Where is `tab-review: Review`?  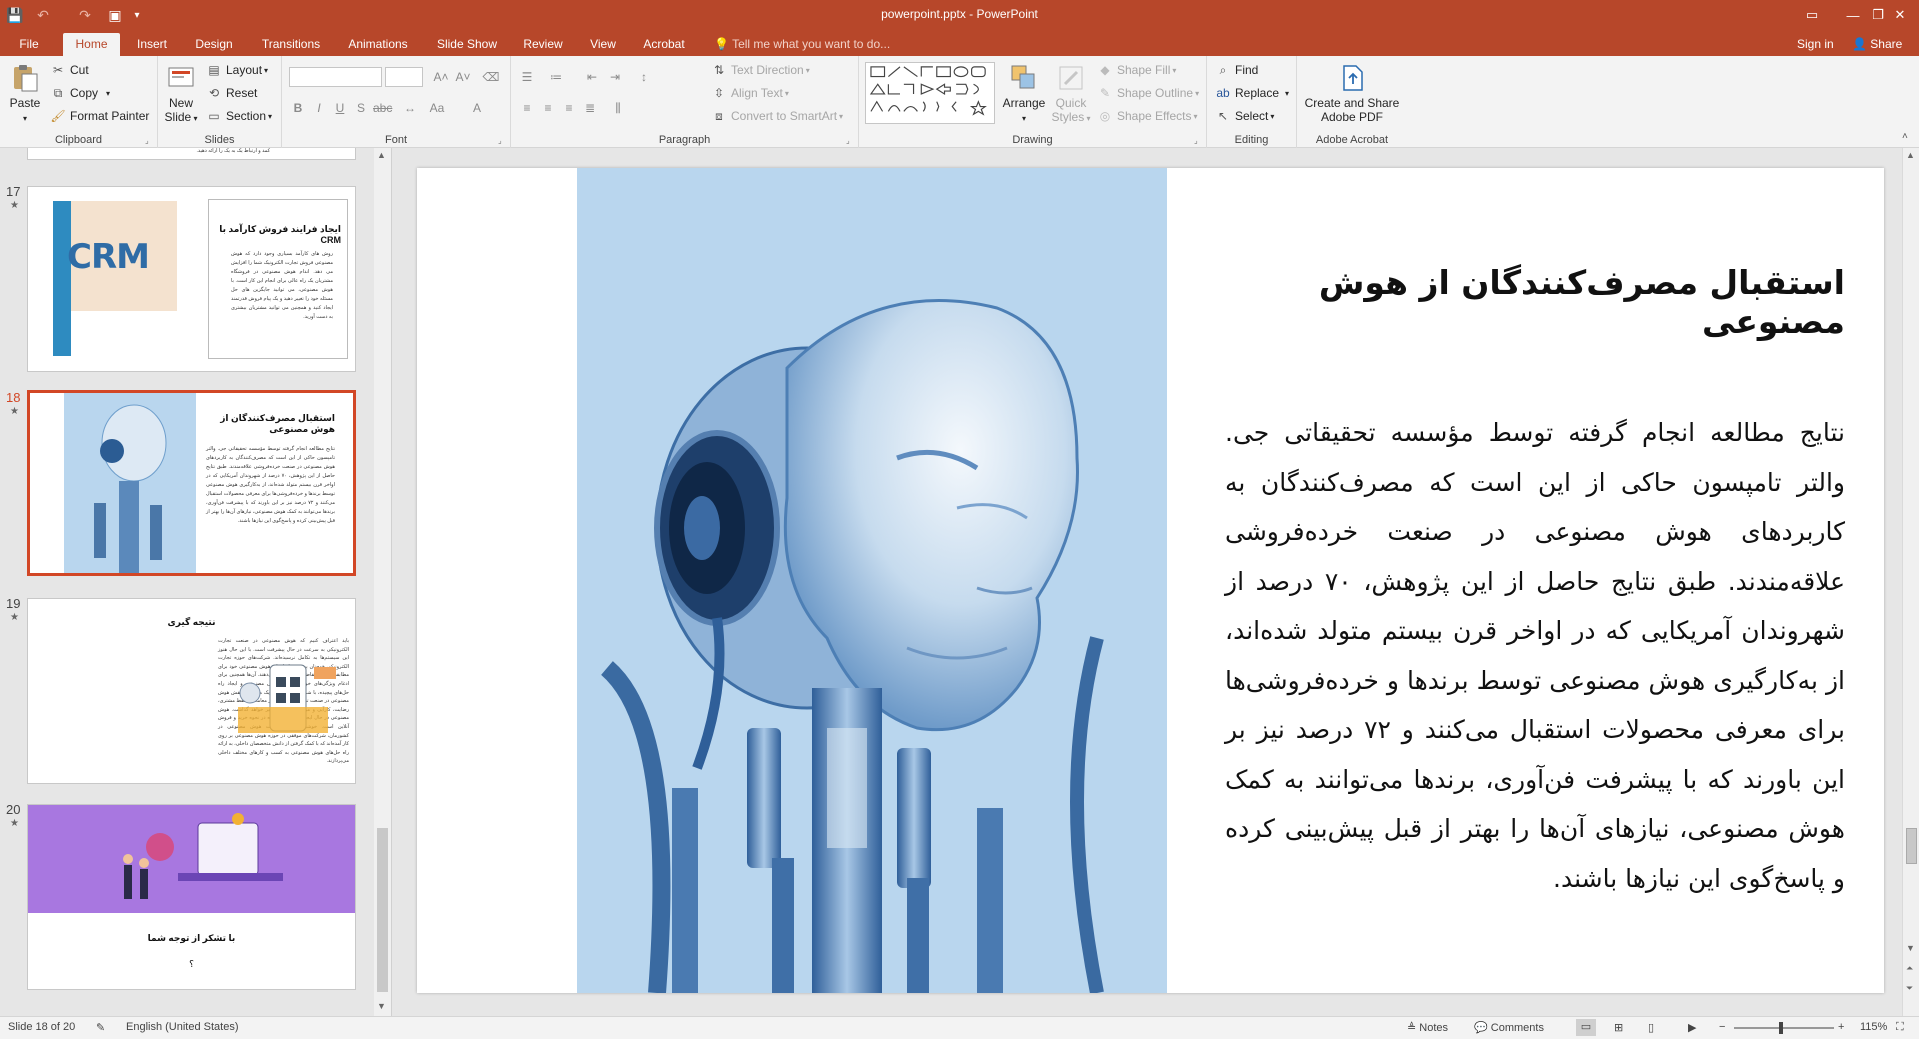 tab-review: Review is located at coordinates (543, 44).